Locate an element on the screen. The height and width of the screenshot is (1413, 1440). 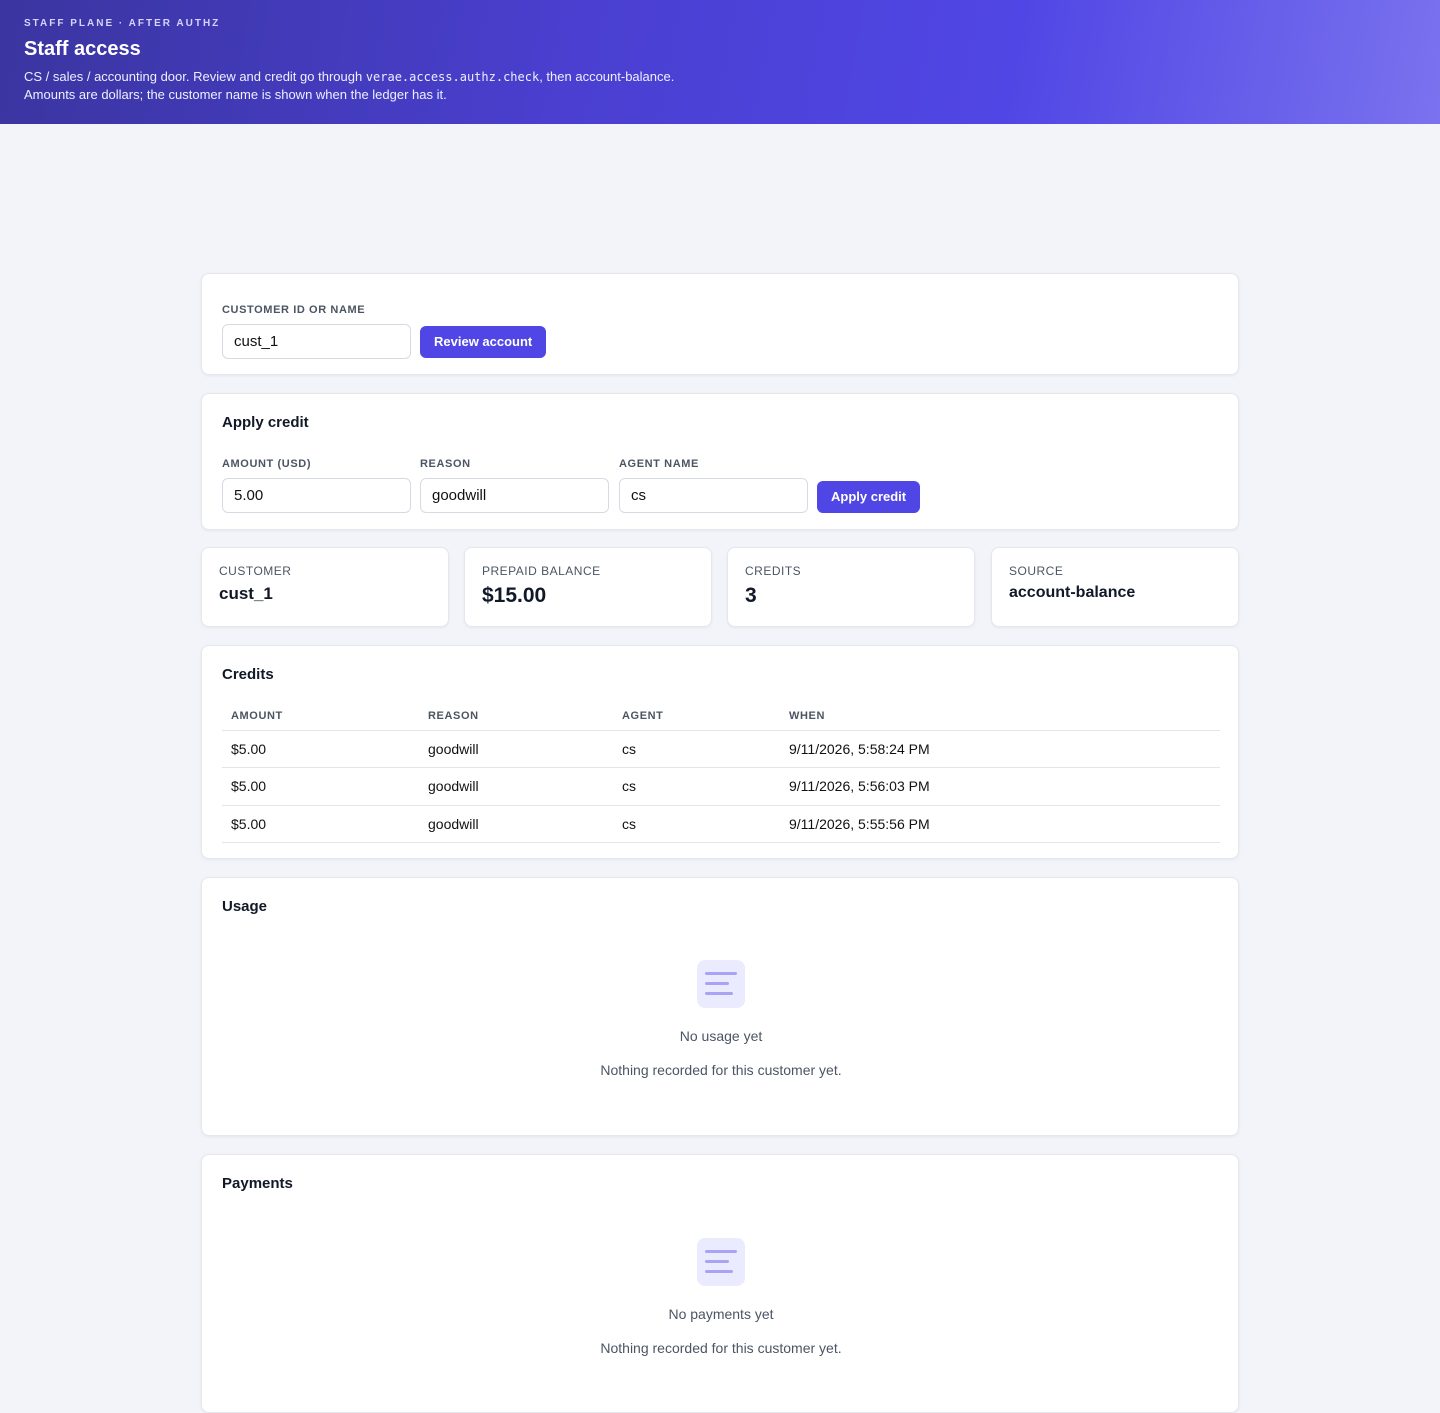
table-row: $5.00 goodwill cs 9/11/2026, 5:55:56 PM is located at coordinates (721, 824).